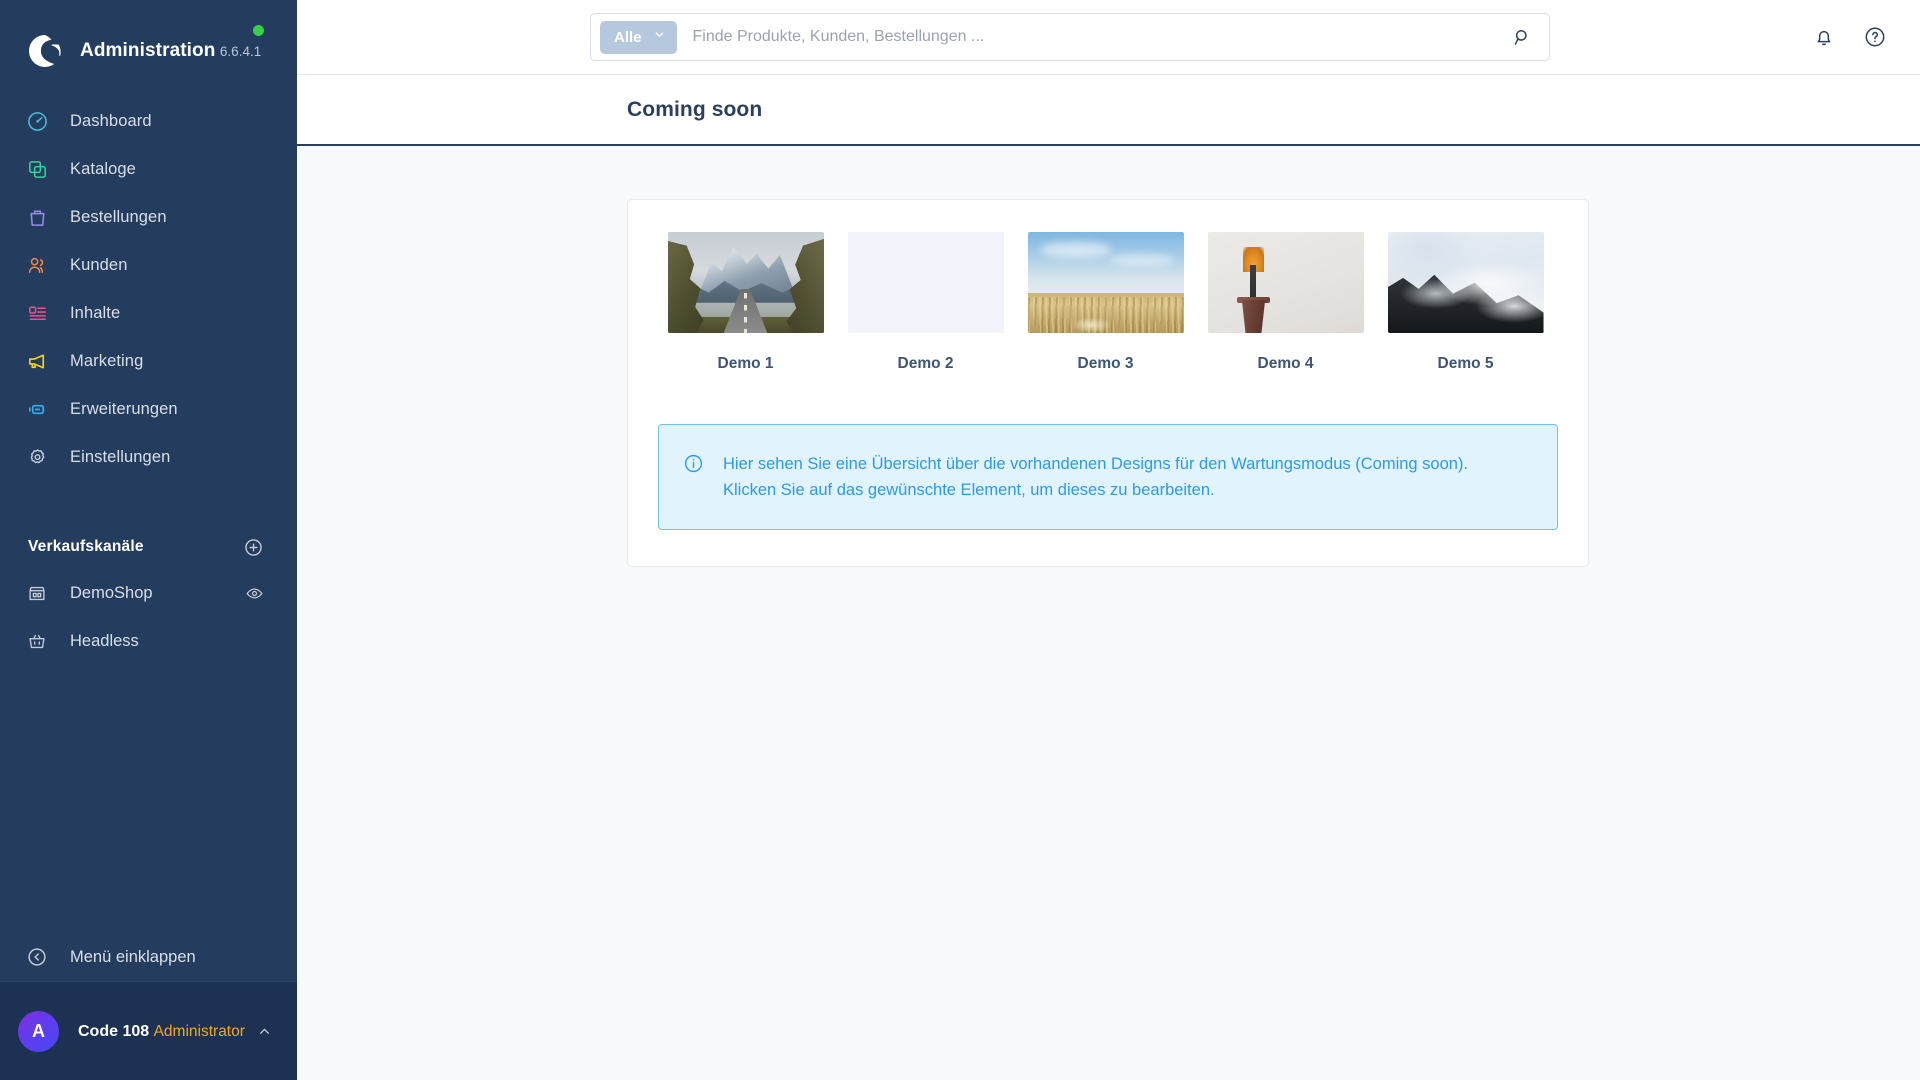 This screenshot has height=1080, width=1920. Describe the element at coordinates (37, 641) in the screenshot. I see `basket-icon` at that location.